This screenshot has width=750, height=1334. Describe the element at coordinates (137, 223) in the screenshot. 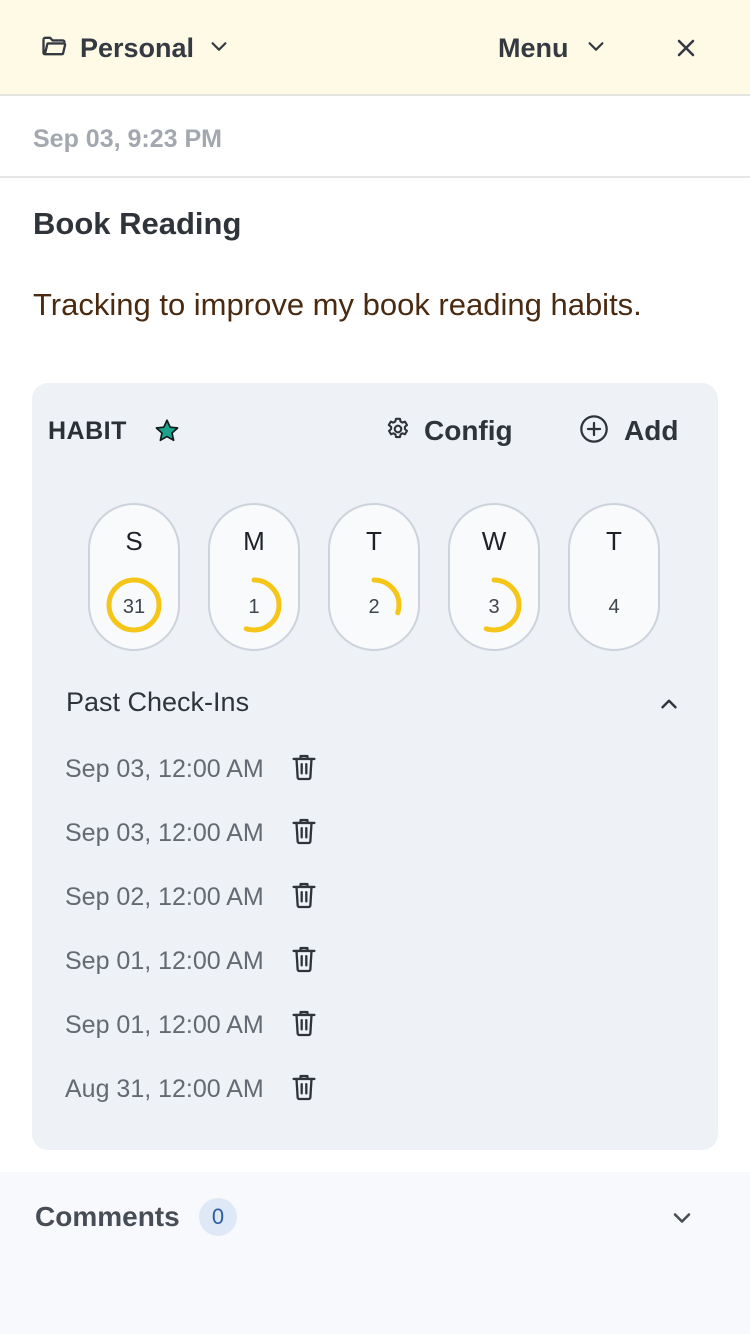

I see `note-title: Book Reading` at that location.